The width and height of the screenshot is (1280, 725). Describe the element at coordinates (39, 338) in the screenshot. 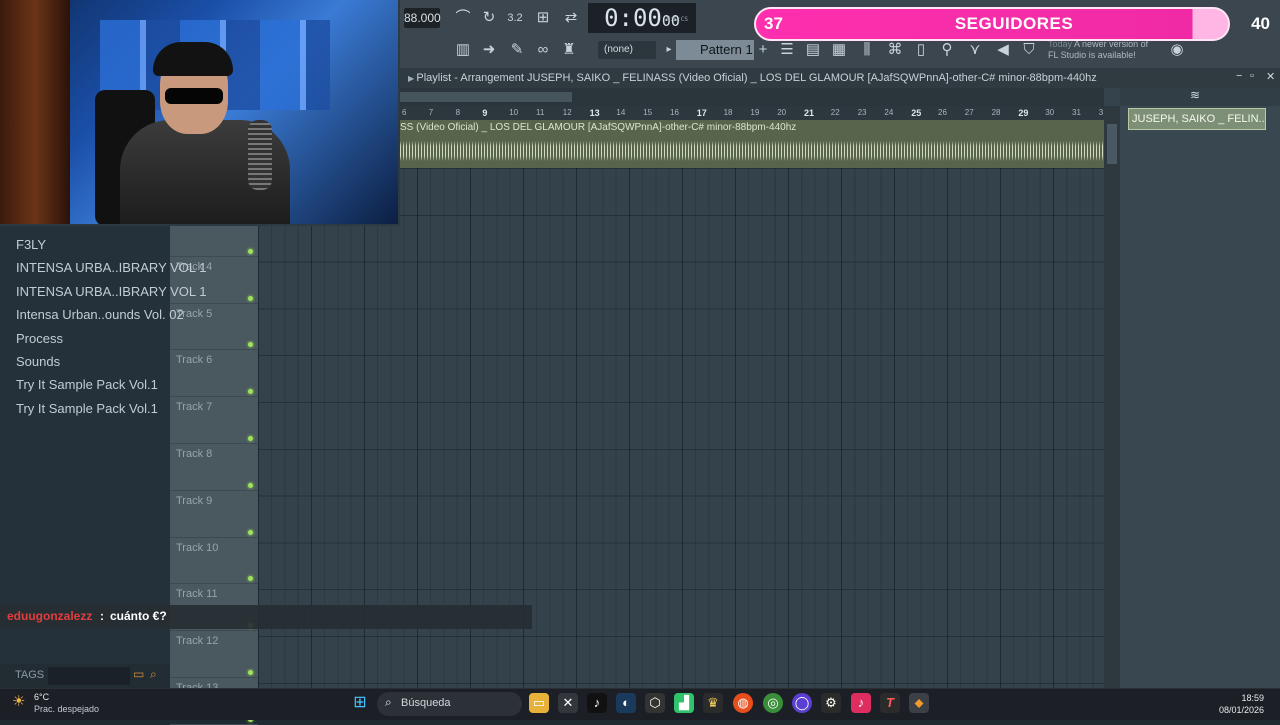

I see `browser-item: Process` at that location.